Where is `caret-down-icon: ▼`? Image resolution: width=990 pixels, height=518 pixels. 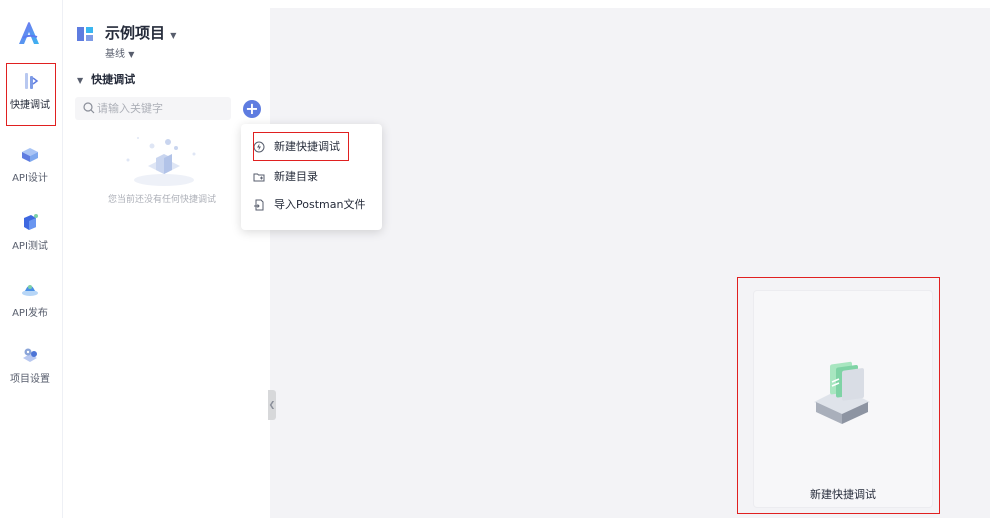 caret-down-icon: ▼ is located at coordinates (80, 80).